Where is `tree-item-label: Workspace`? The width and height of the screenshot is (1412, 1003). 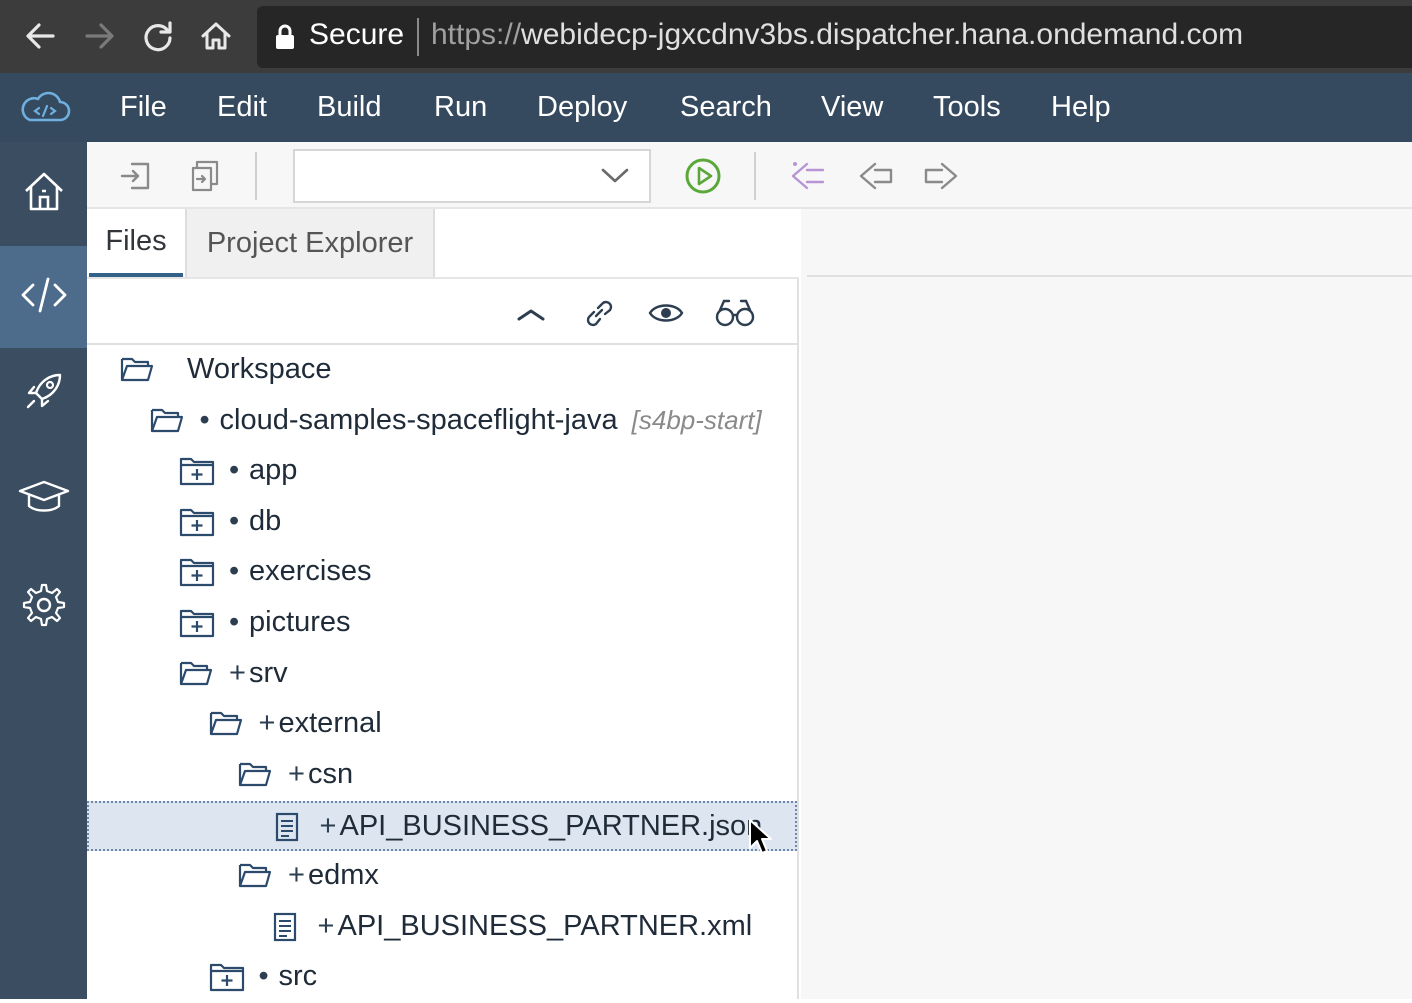
tree-item-label: Workspace is located at coordinates (259, 369).